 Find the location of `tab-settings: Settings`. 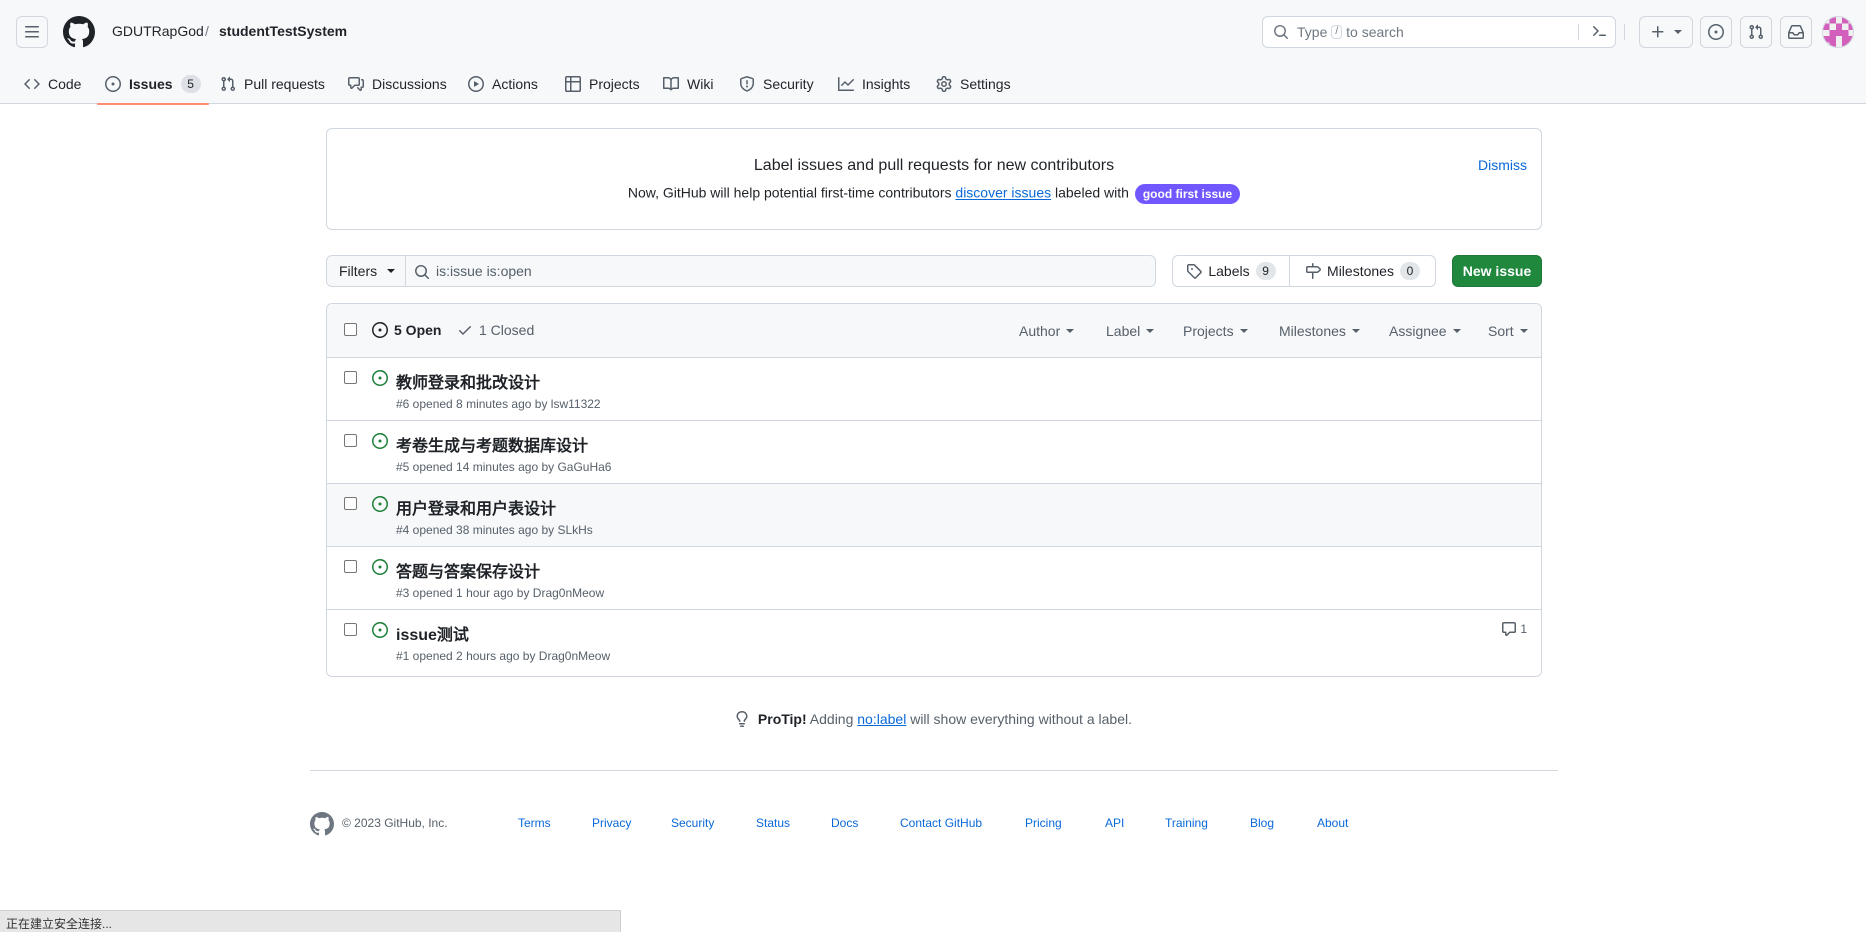

tab-settings: Settings is located at coordinates (973, 84).